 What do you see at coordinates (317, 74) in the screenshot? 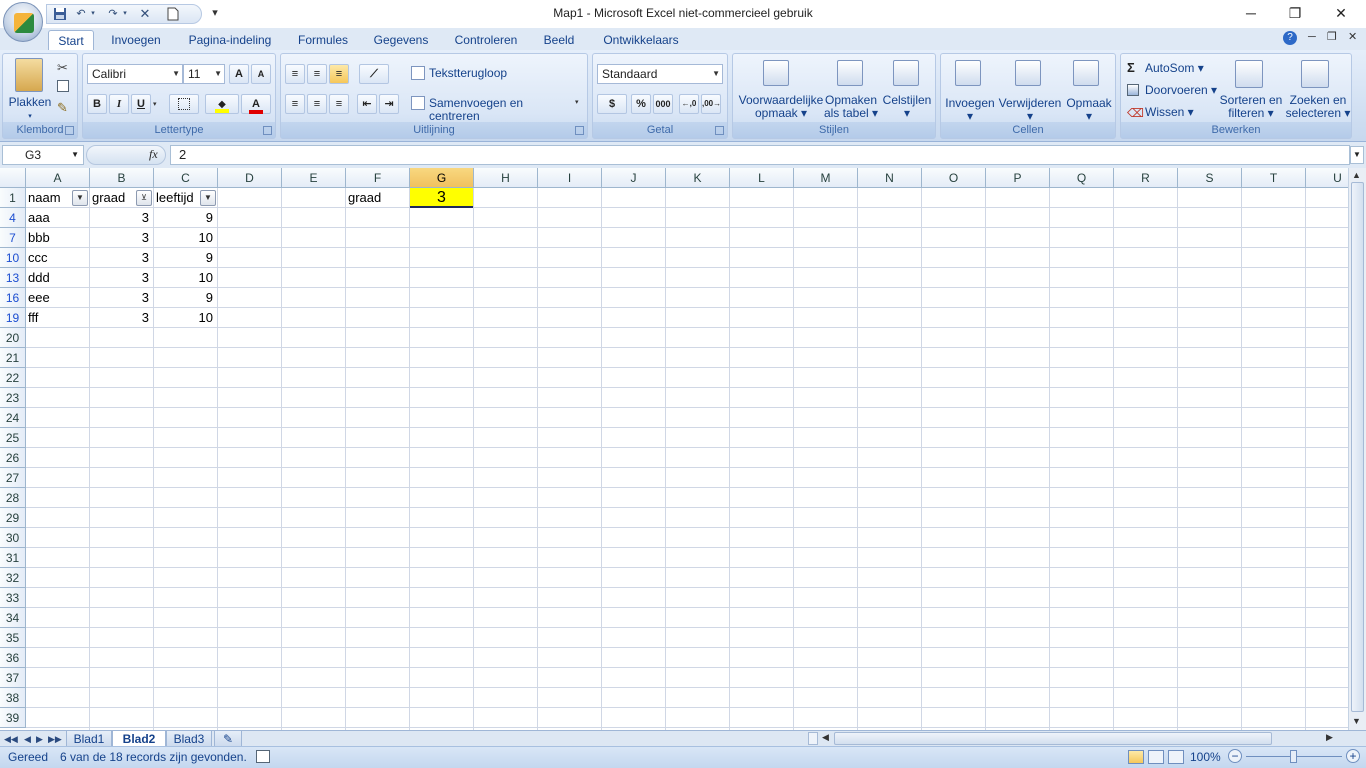
I see `align-middle-button: ≡` at bounding box center [317, 74].